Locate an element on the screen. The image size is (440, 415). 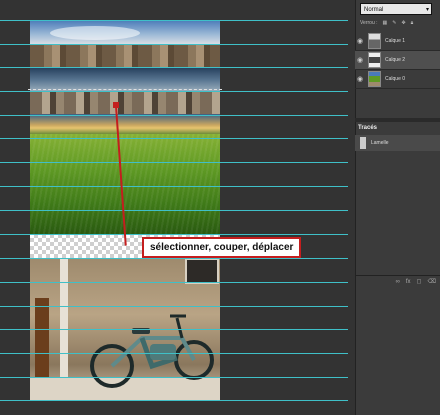
window is located at coordinates (202, 271).